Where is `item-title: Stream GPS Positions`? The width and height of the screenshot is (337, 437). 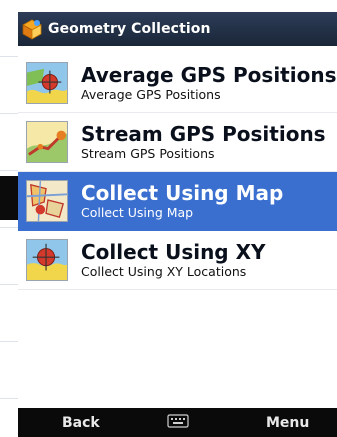 item-title: Stream GPS Positions is located at coordinates (203, 133).